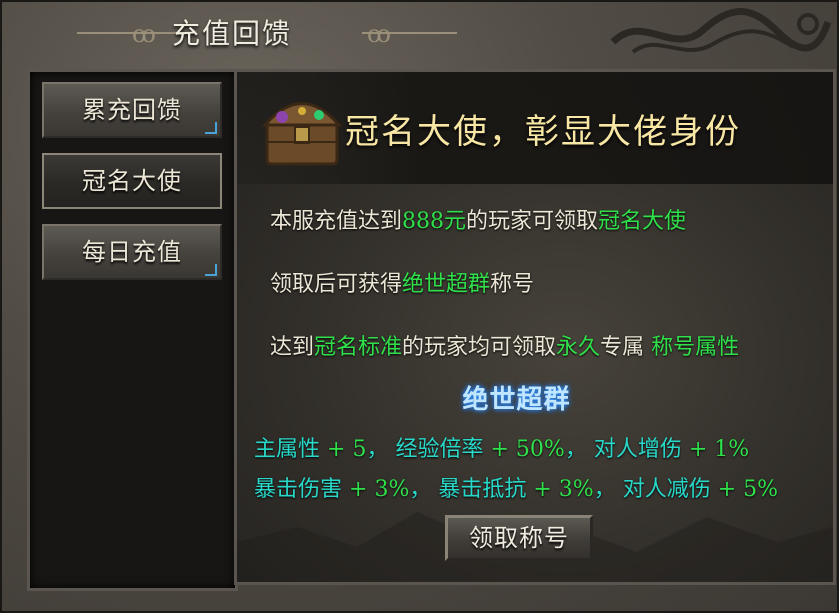 The image size is (839, 613). What do you see at coordinates (409, 33) in the screenshot?
I see `title-ornament-right` at bounding box center [409, 33].